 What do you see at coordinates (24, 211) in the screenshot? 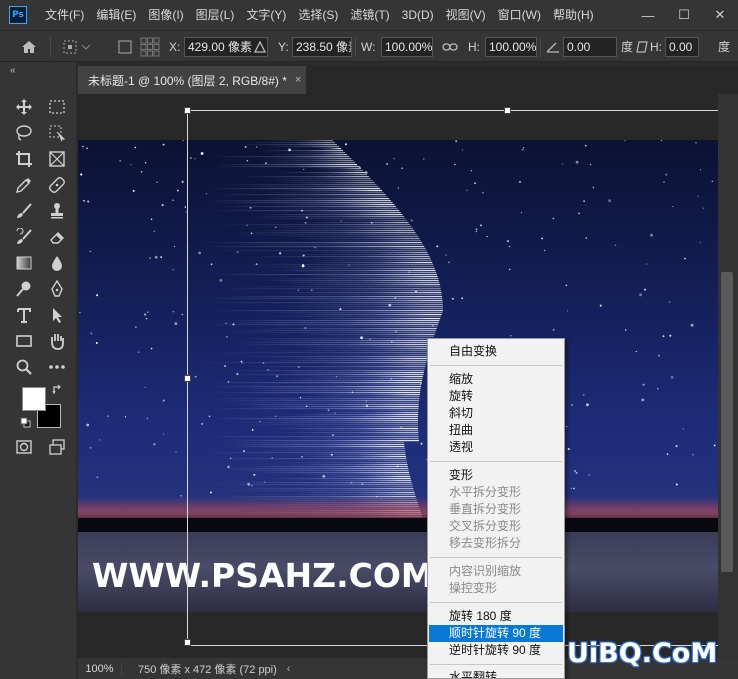
I see `brush-tool-icon` at bounding box center [24, 211].